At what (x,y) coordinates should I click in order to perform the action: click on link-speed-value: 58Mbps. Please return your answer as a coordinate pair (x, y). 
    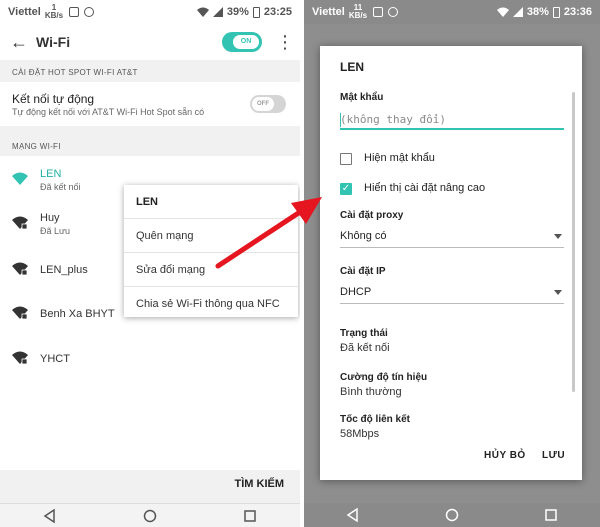
    Looking at the image, I should click on (360, 434).